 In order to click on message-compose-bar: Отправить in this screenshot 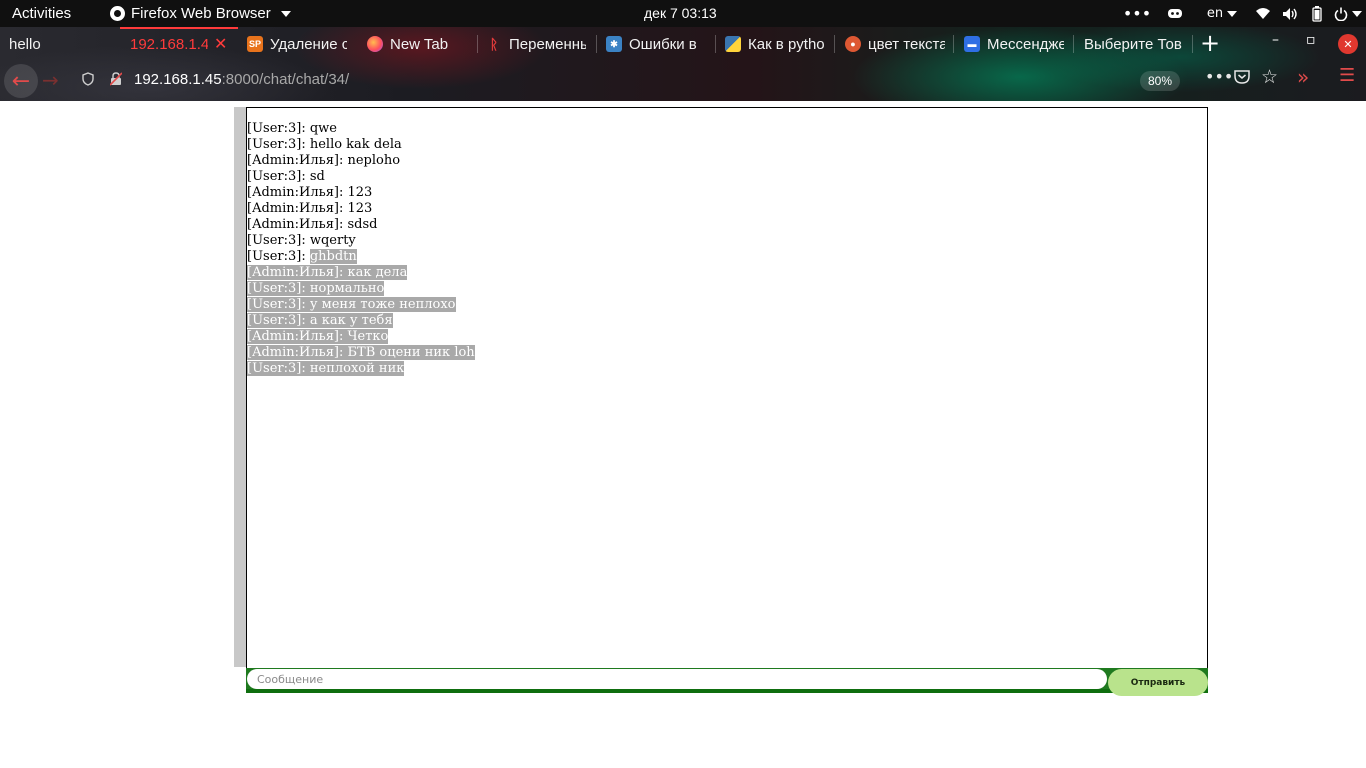, I will do `click(727, 682)`.